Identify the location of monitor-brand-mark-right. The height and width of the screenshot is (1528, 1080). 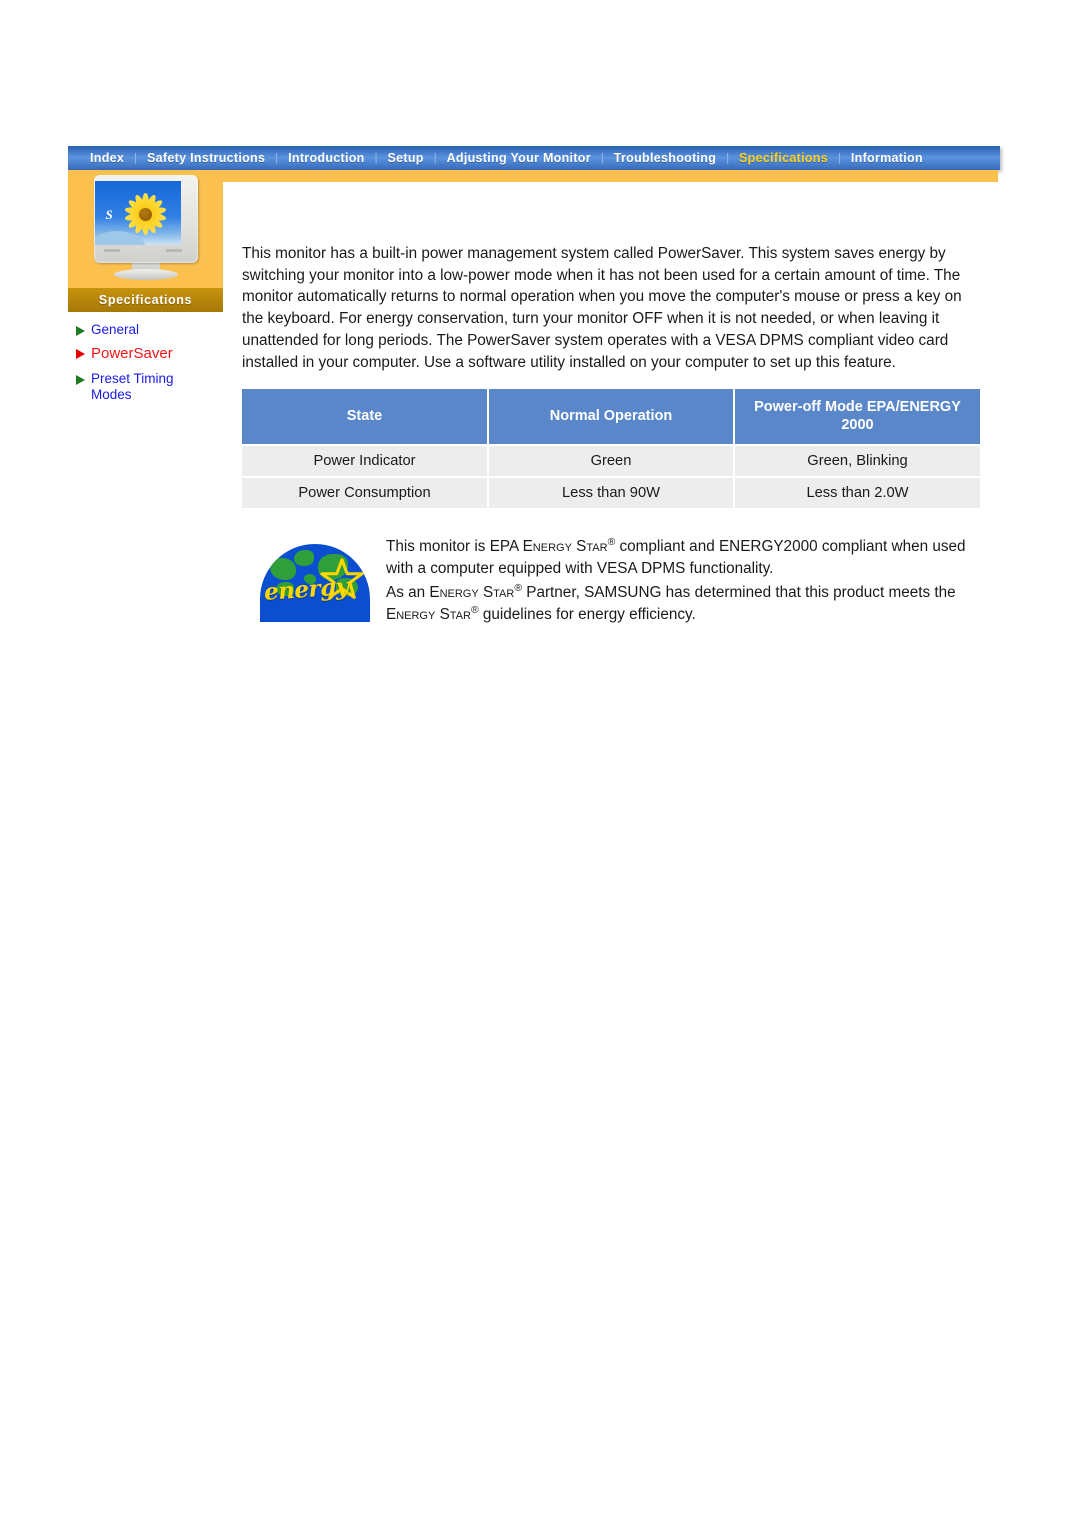
(173, 250).